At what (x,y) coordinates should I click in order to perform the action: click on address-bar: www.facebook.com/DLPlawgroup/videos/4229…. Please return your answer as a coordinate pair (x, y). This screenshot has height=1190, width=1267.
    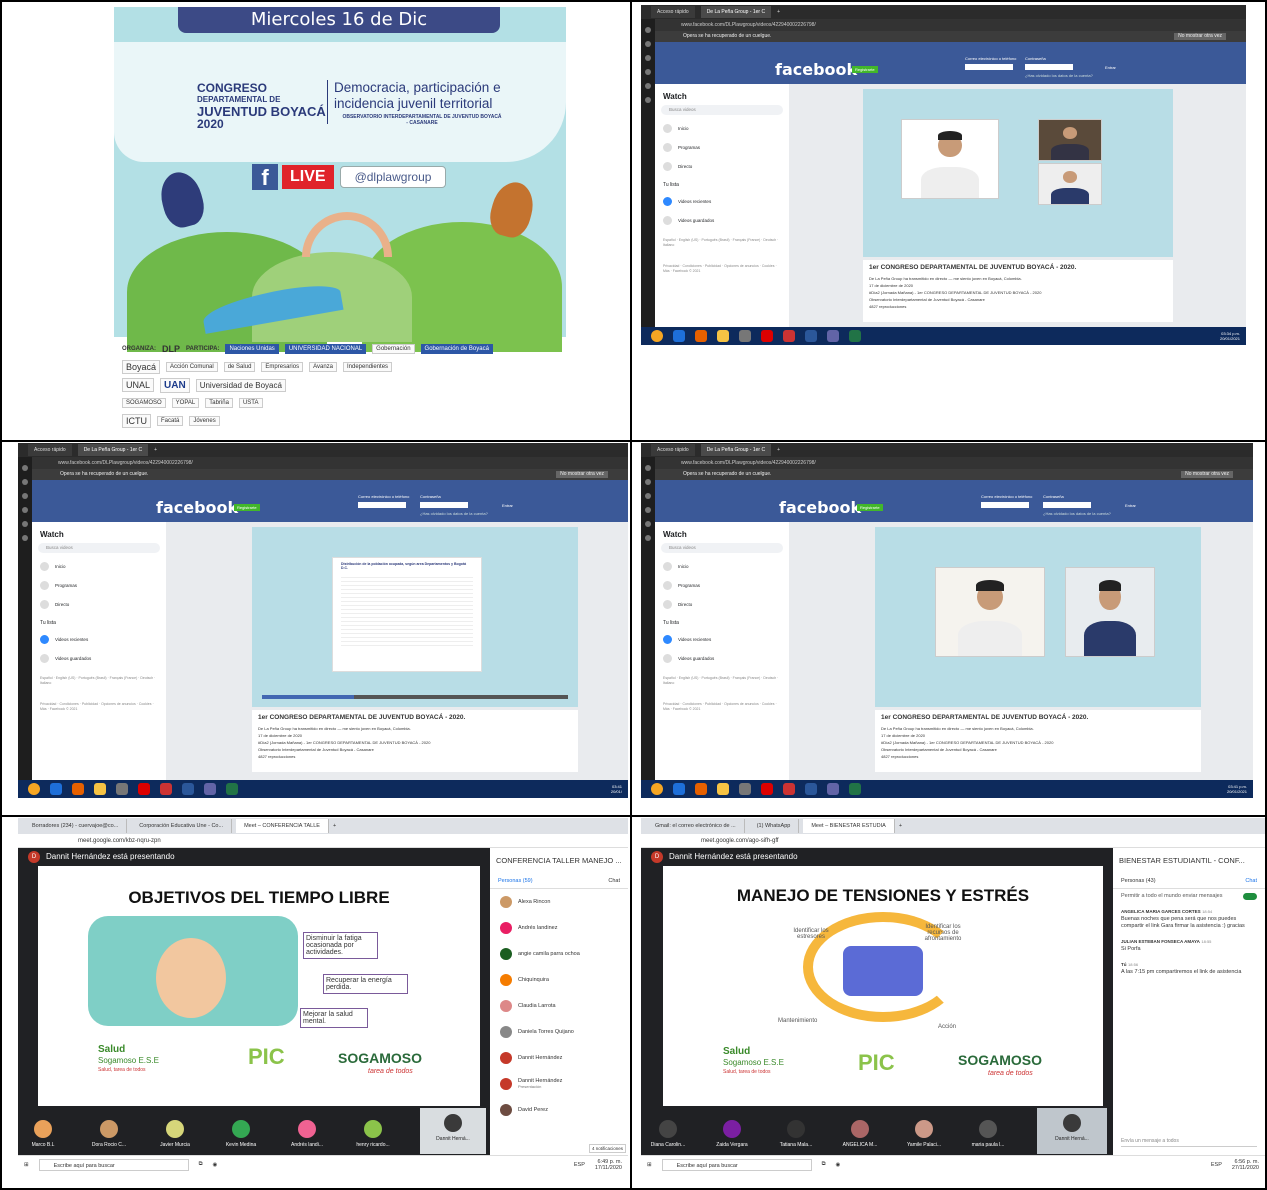
    Looking at the image, I should click on (947, 463).